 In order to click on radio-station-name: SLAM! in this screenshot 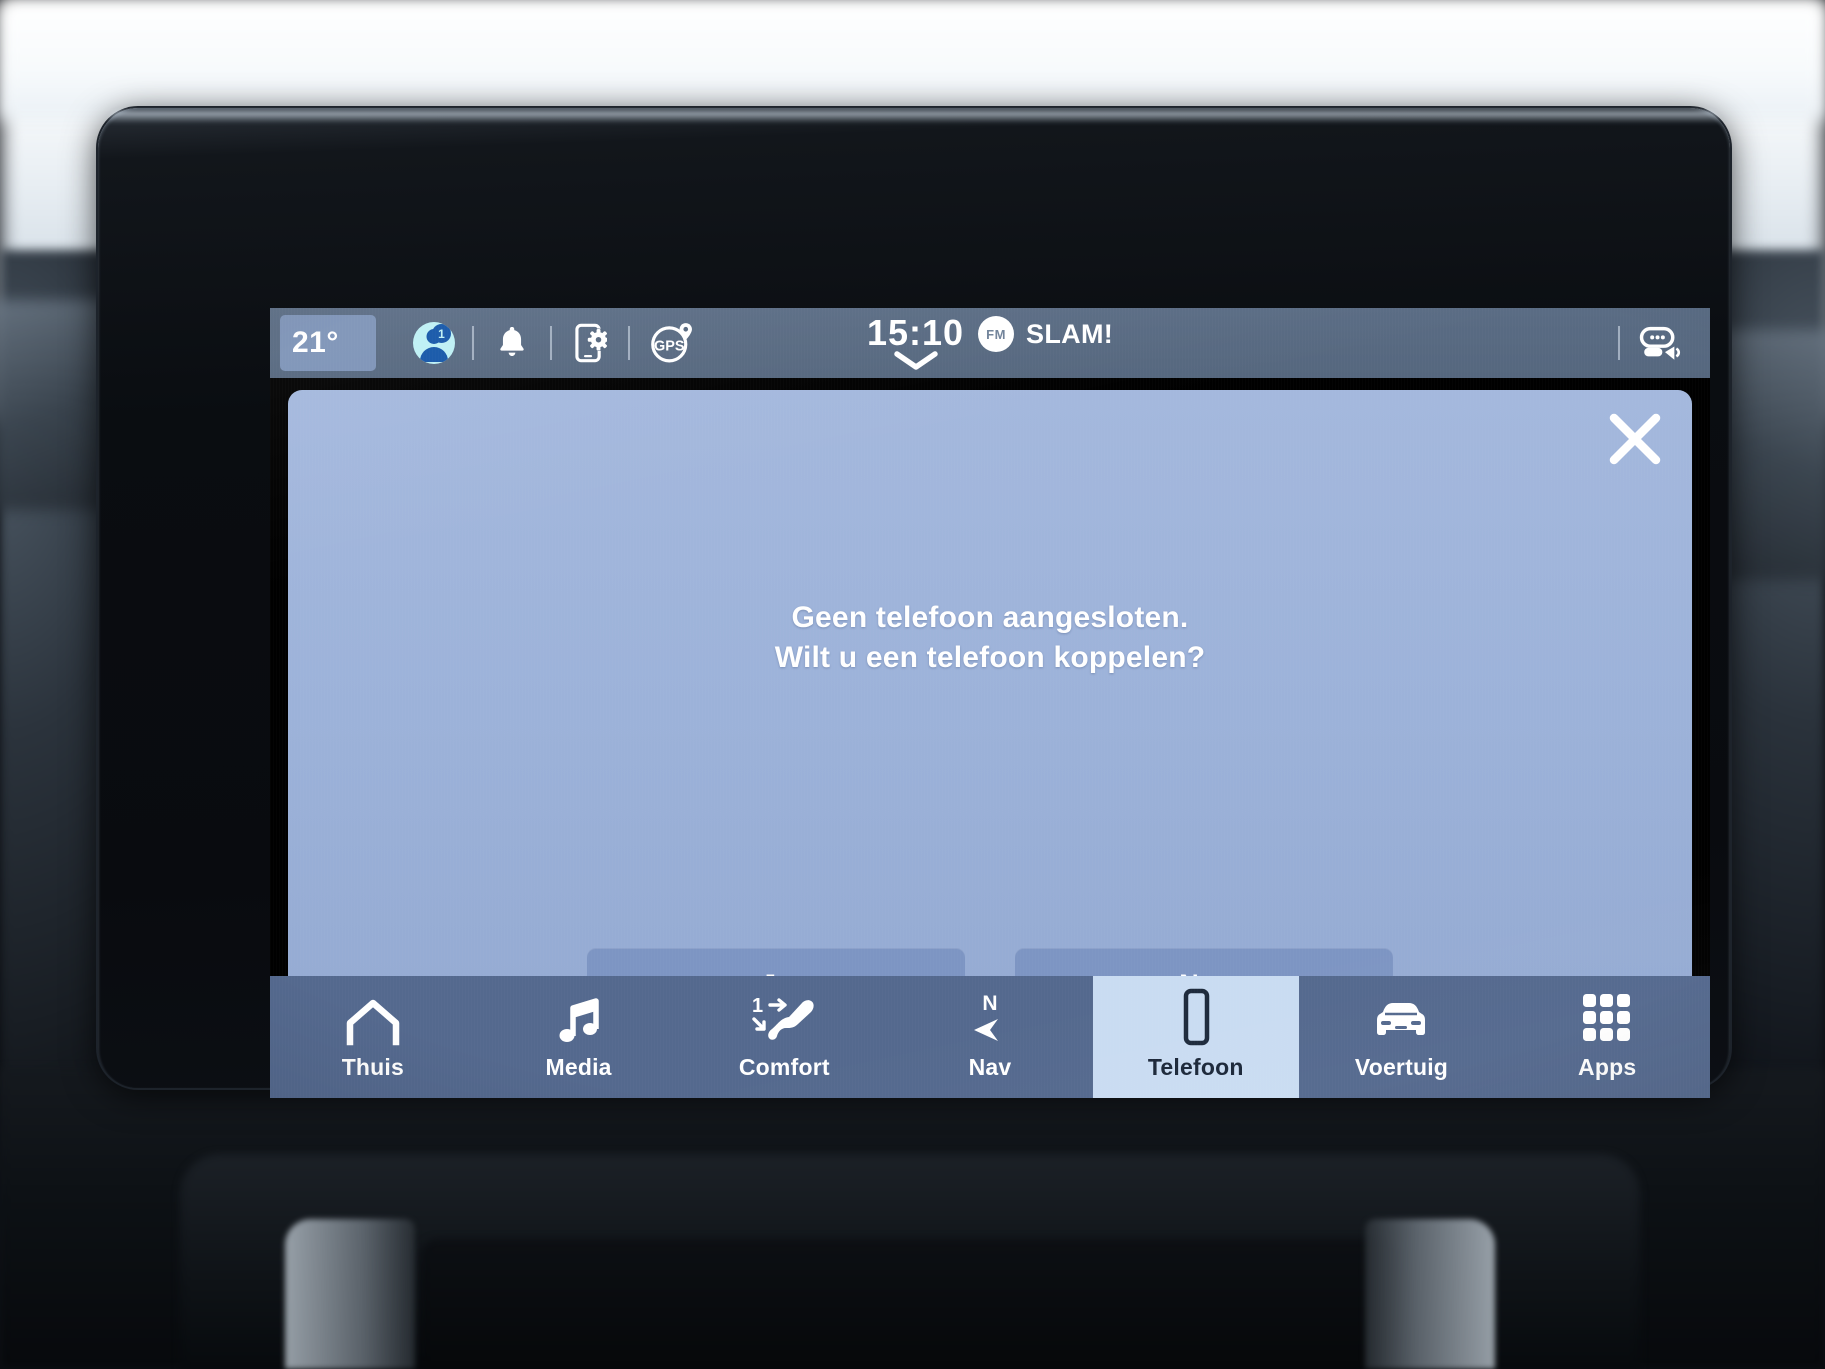, I will do `click(1070, 333)`.